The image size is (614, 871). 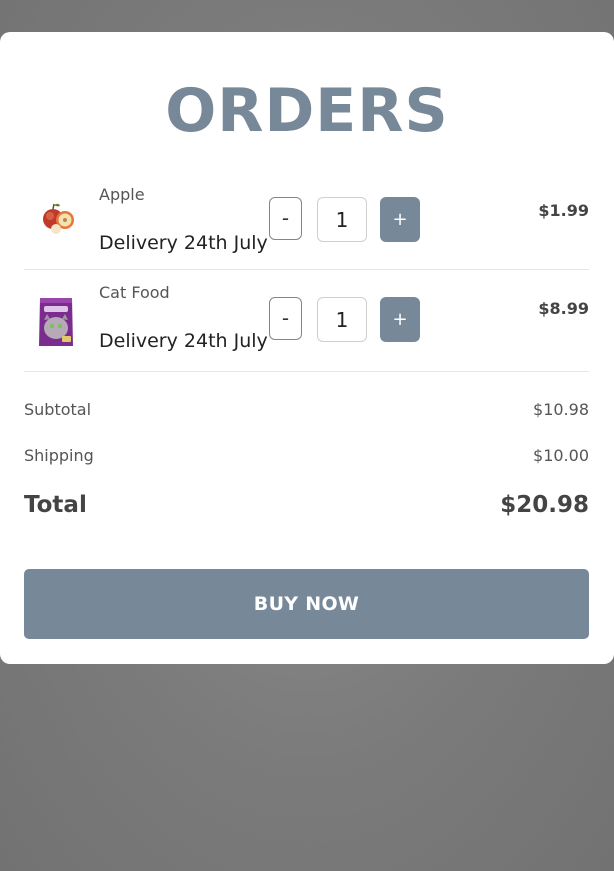 What do you see at coordinates (59, 455) in the screenshot?
I see `shipping-label: Shipping` at bounding box center [59, 455].